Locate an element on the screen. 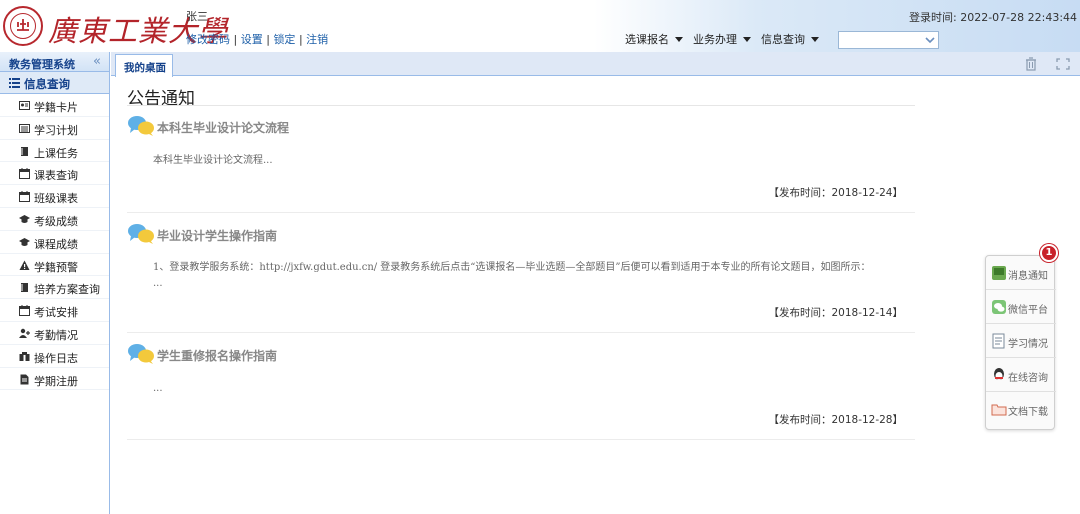 The image size is (1080, 514). float-item-label: 消息通知 is located at coordinates (1028, 276).